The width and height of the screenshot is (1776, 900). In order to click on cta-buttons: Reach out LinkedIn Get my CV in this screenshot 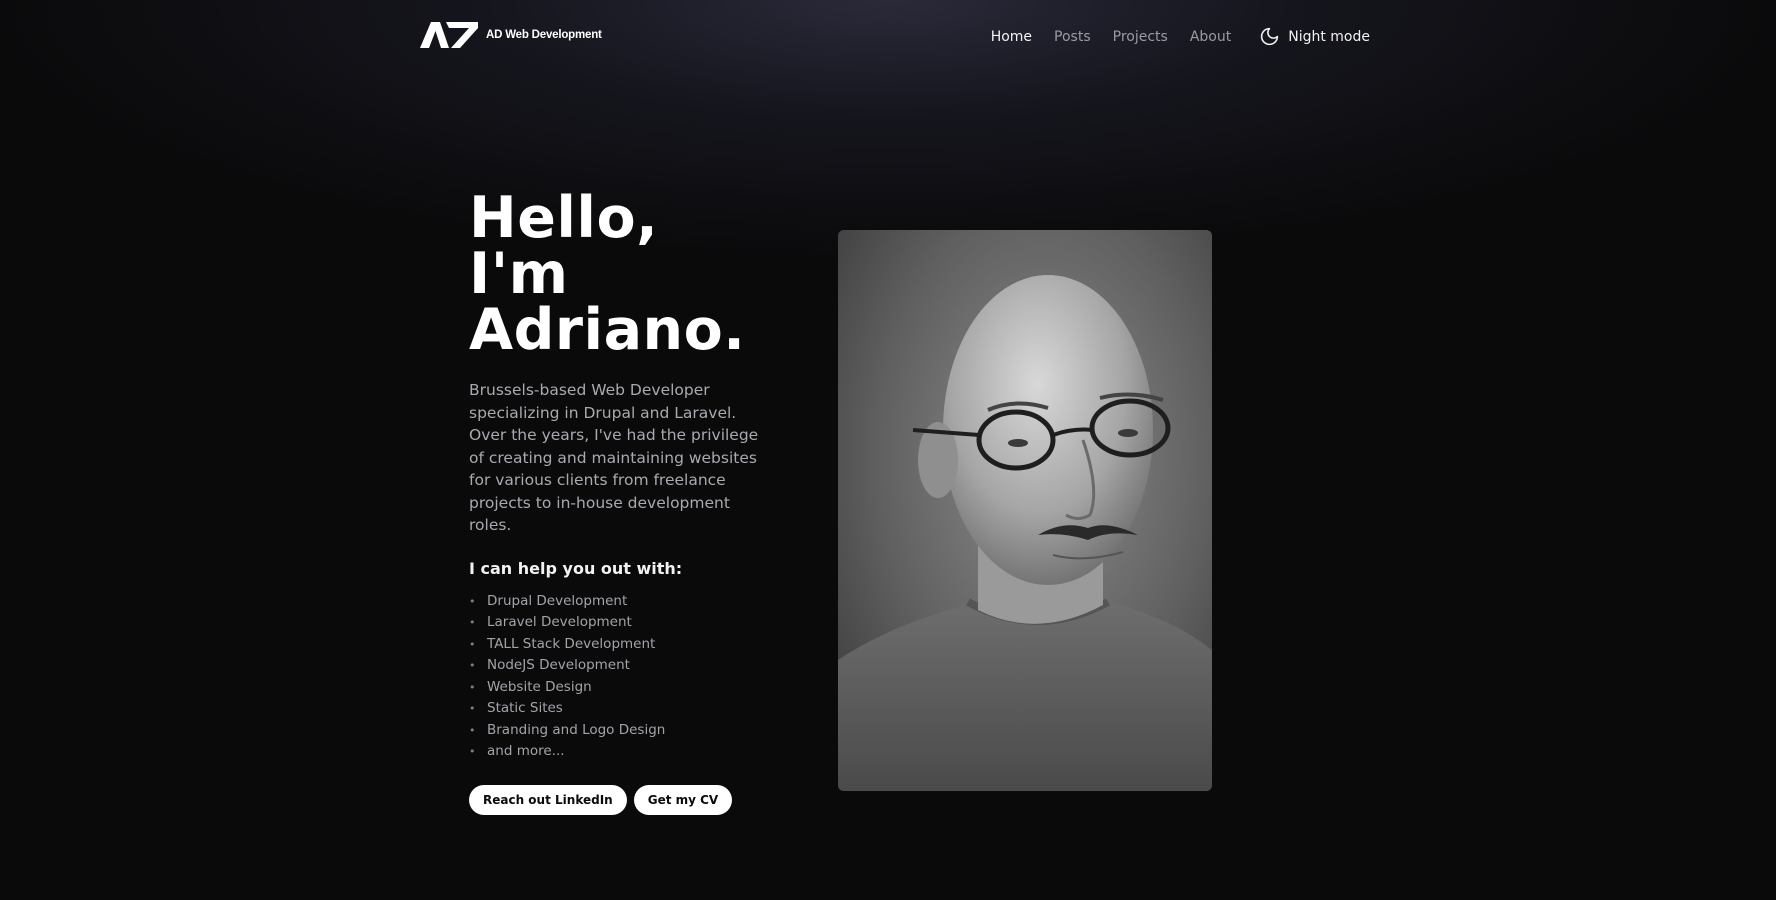, I will do `click(614, 799)`.